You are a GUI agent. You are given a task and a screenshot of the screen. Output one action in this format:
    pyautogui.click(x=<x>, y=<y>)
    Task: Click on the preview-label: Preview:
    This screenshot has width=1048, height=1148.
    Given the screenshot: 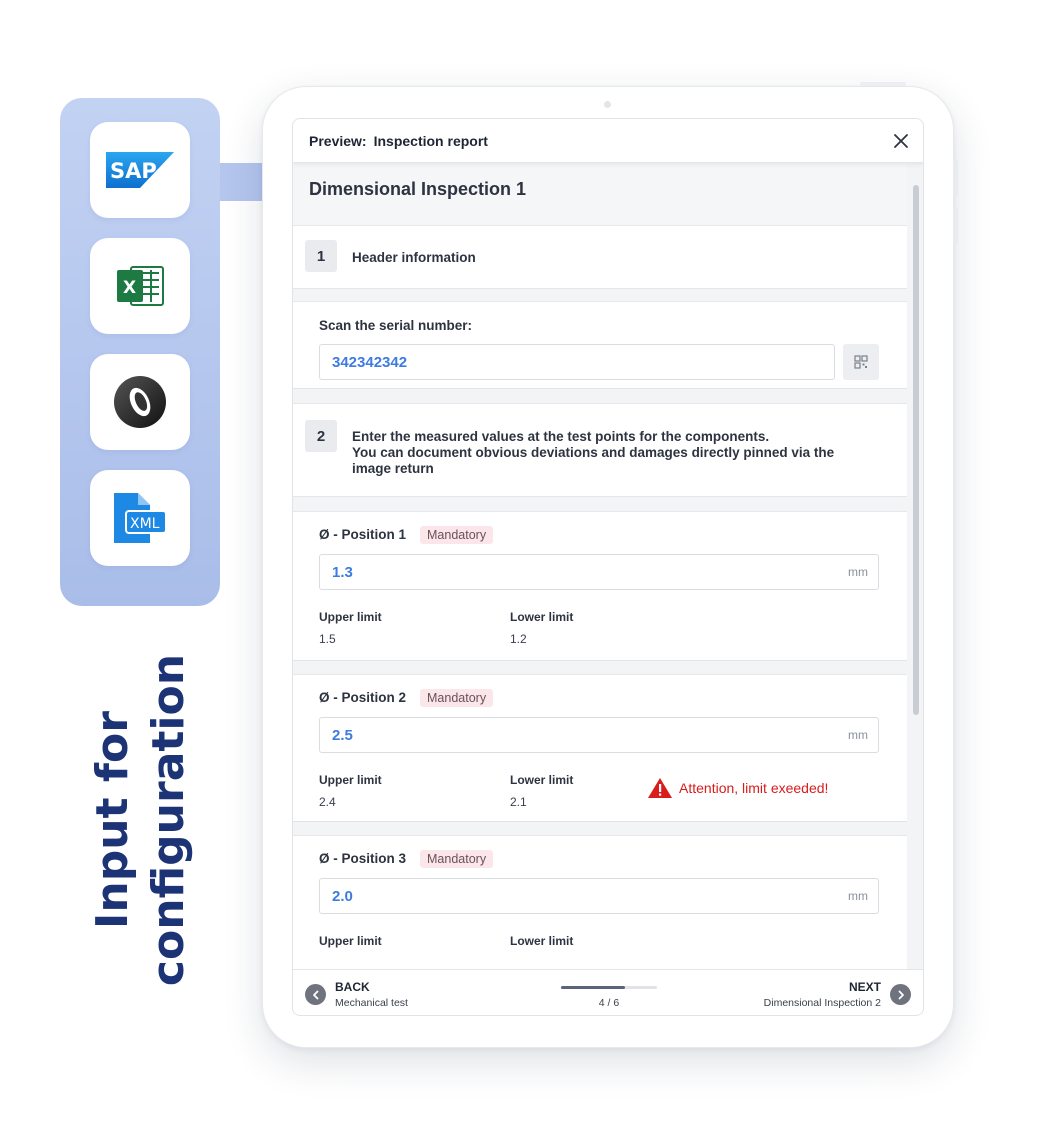 What is the action you would take?
    pyautogui.click(x=338, y=140)
    